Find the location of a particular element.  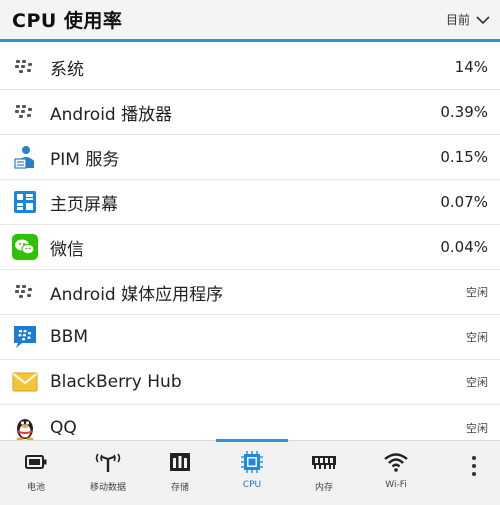

list-item-system: 系统 14% is located at coordinates (250, 67).